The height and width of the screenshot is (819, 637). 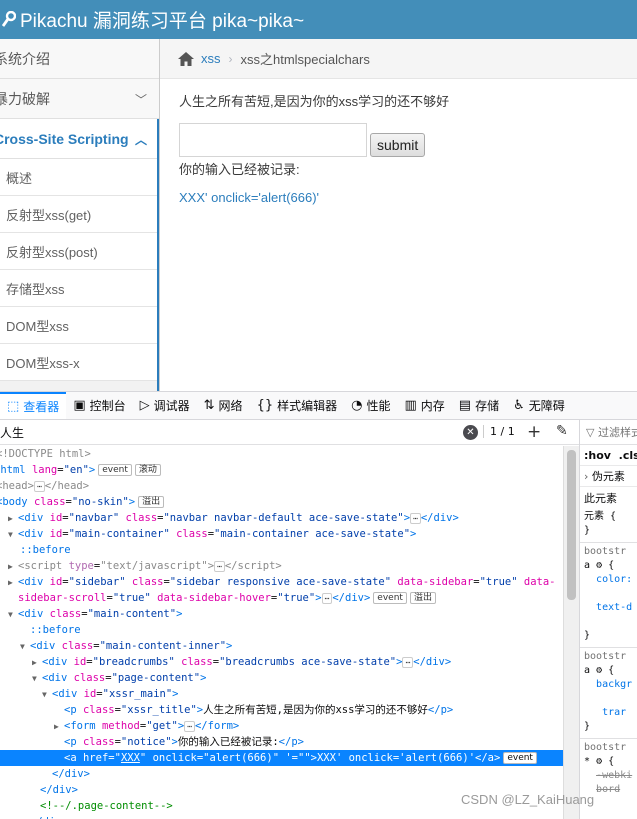 I want to click on tag-name: head, so click(x=70, y=486).